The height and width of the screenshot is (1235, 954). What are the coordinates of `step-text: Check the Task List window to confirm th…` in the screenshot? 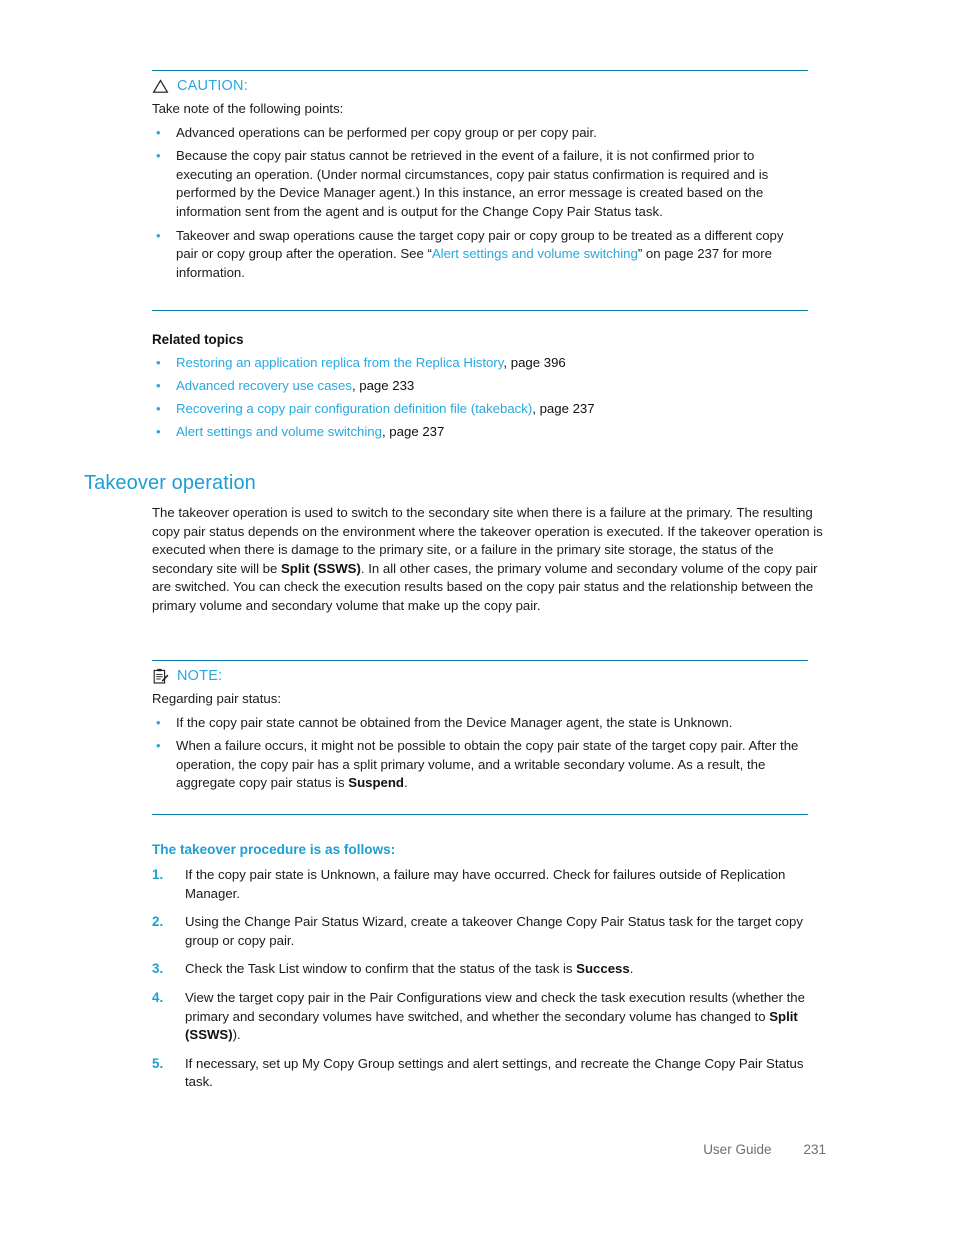 It's located at (381, 969).